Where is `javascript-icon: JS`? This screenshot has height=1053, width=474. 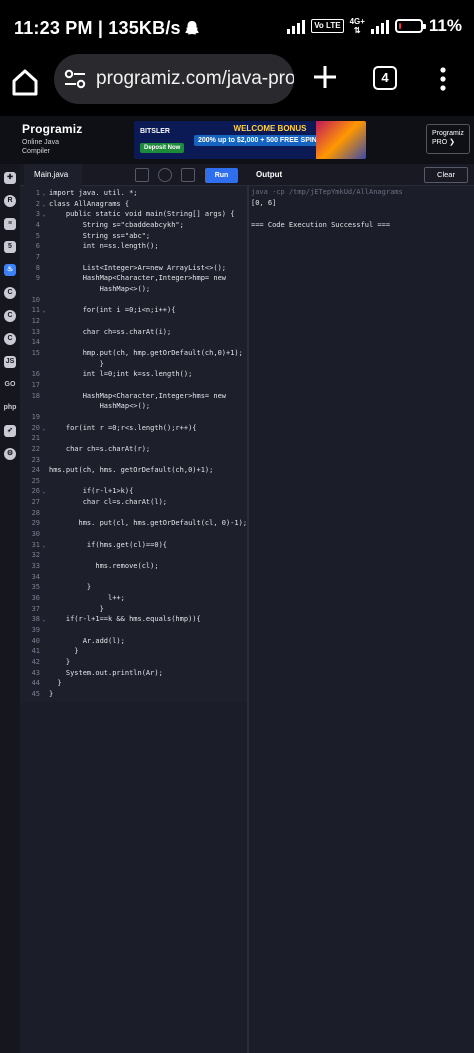
javascript-icon: JS is located at coordinates (10, 361).